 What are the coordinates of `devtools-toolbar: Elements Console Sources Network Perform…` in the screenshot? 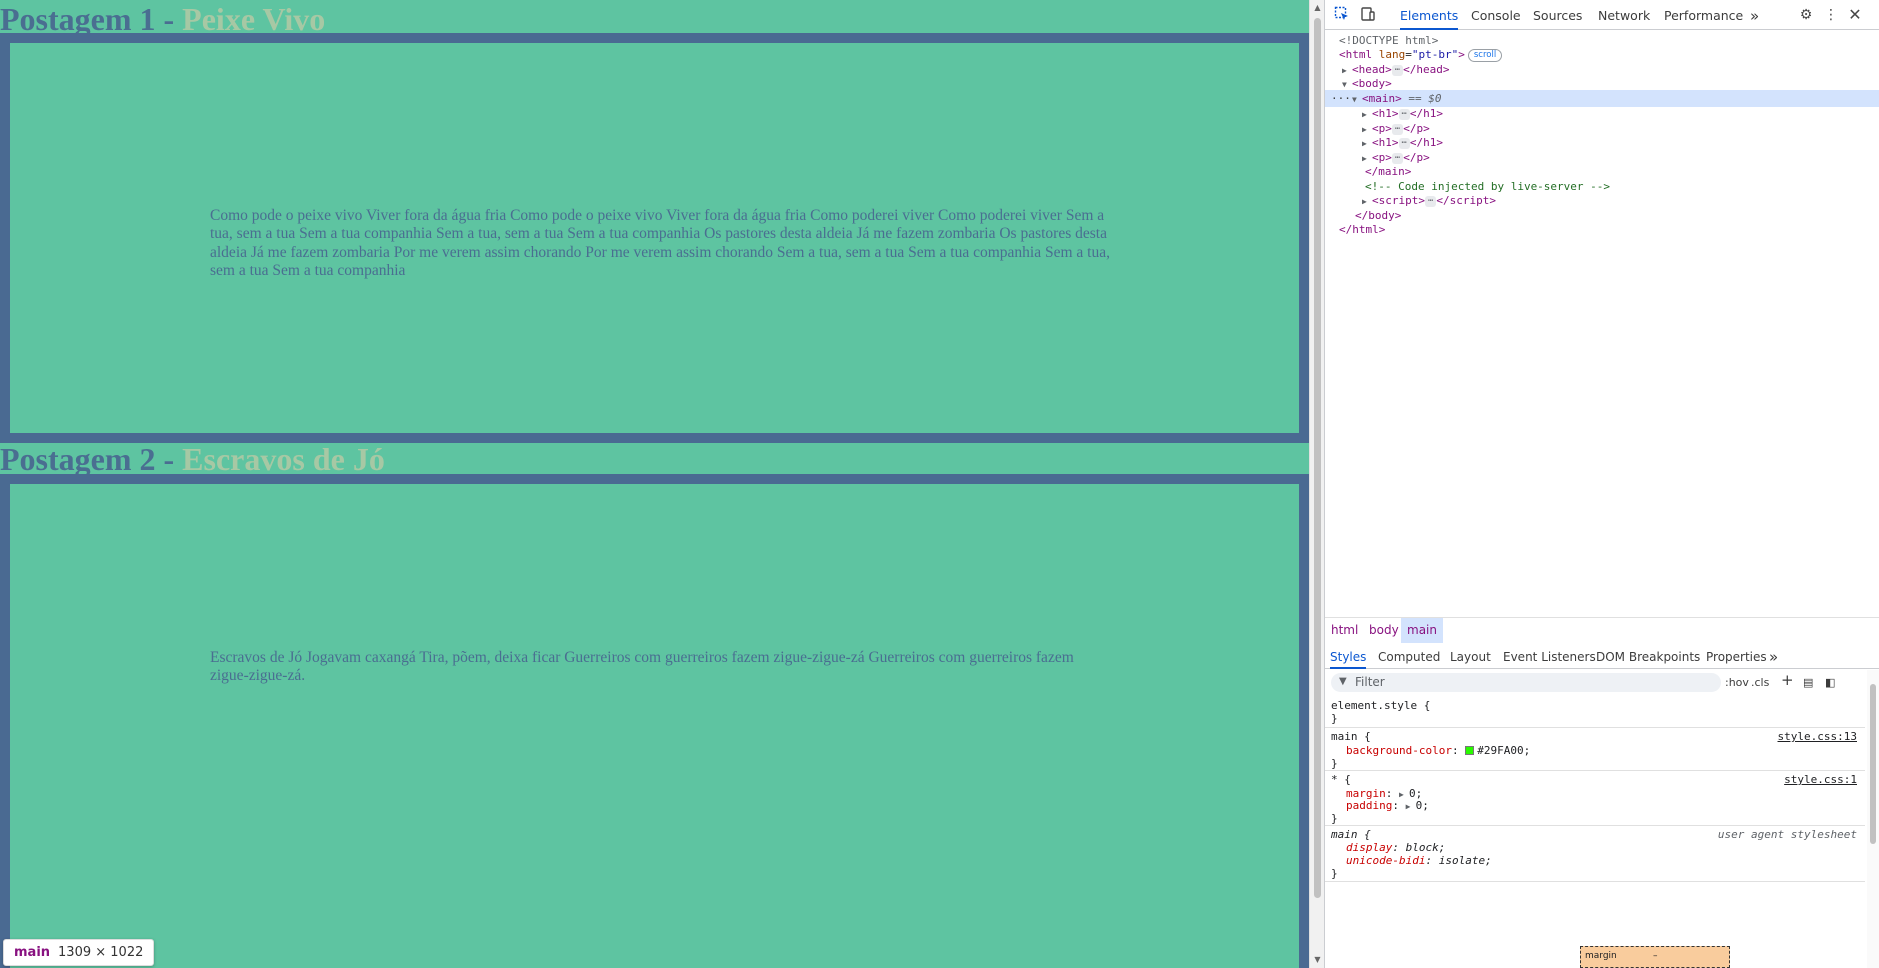 It's located at (1602, 15).